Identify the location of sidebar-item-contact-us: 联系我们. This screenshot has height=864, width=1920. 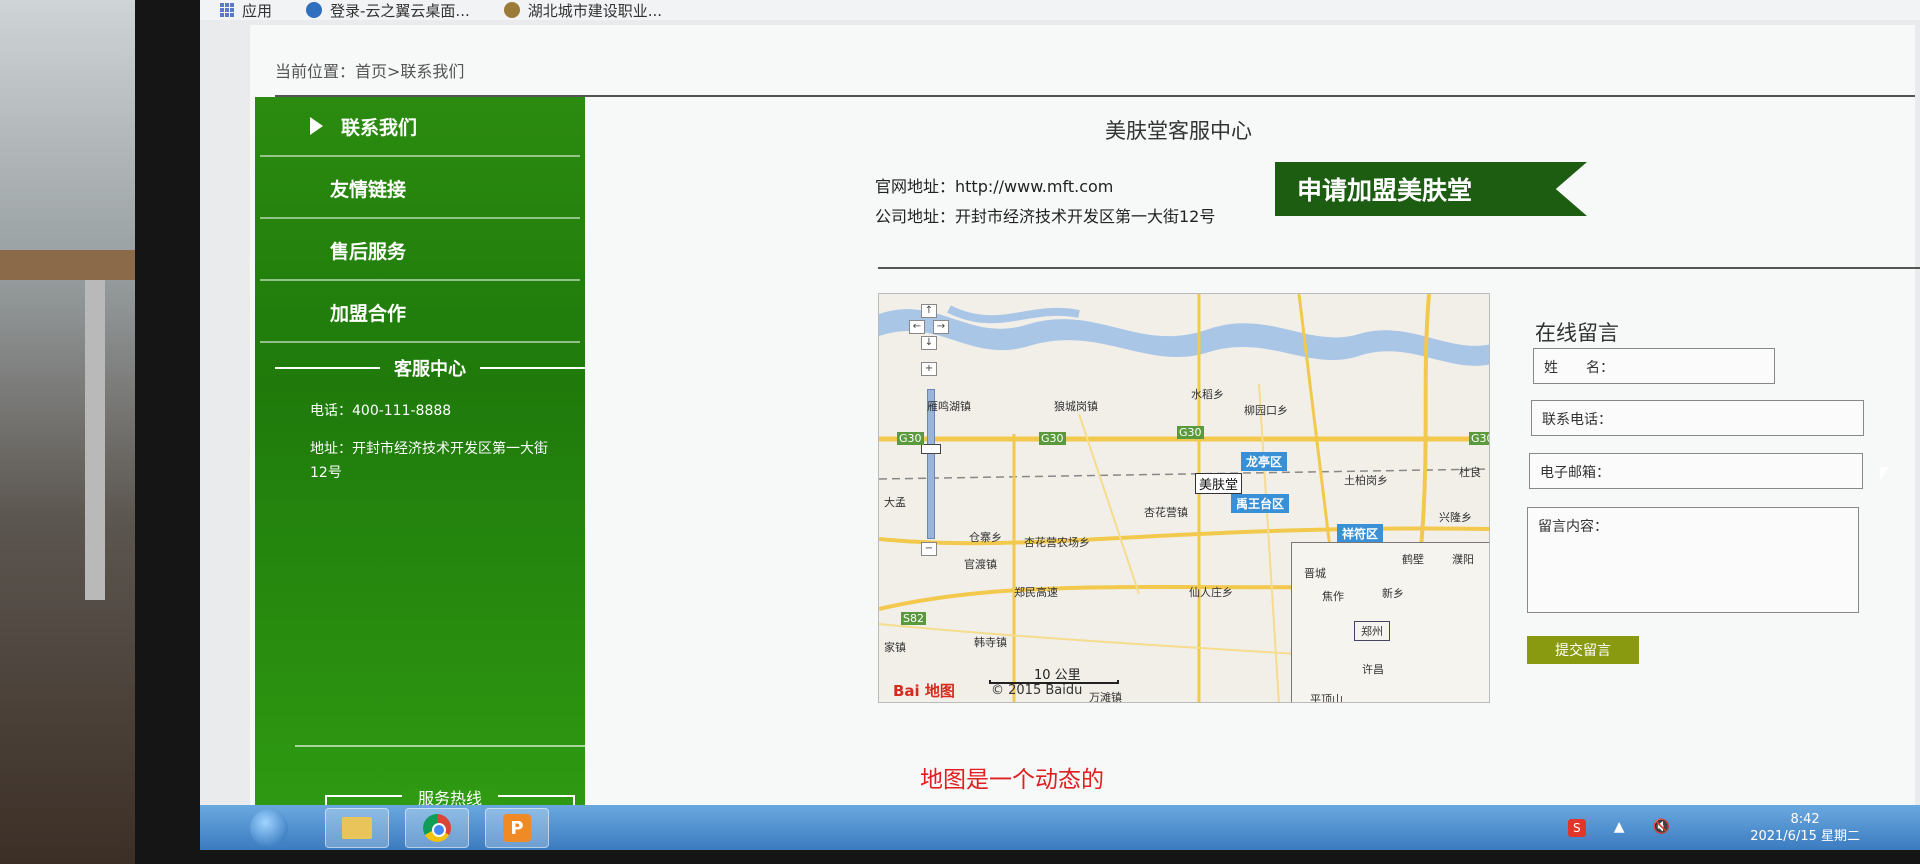
(420, 127).